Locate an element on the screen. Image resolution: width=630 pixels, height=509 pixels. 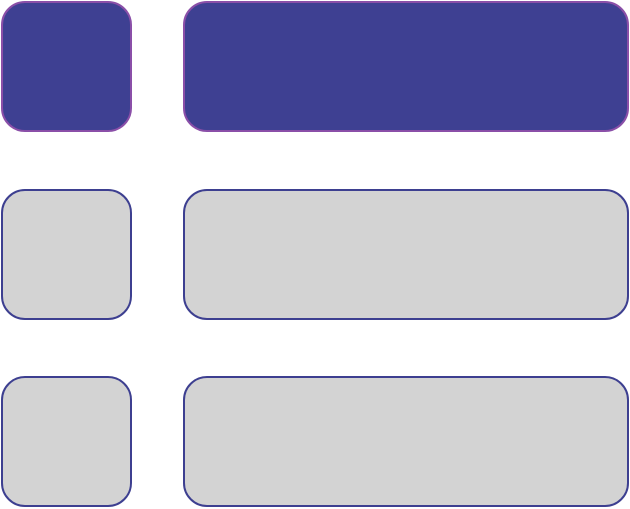
row-1-thumbnail is located at coordinates (66, 66).